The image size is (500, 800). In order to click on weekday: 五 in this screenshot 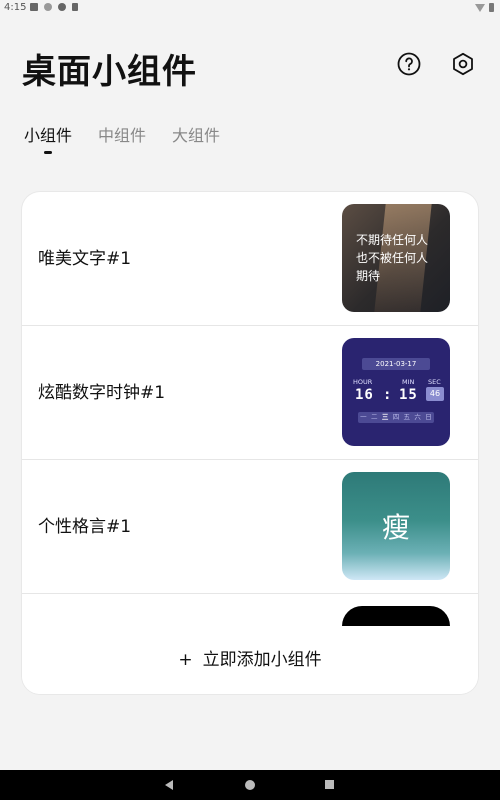, I will do `click(407, 417)`.